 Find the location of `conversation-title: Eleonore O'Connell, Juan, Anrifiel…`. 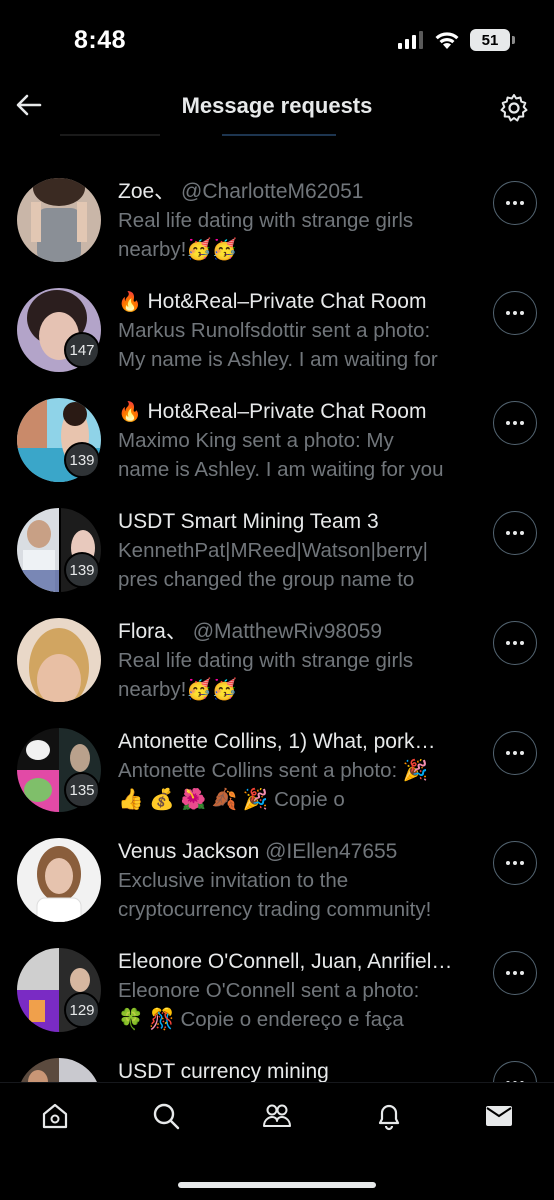

conversation-title: Eleonore O'Connell, Juan, Anrifiel… is located at coordinates (285, 961).